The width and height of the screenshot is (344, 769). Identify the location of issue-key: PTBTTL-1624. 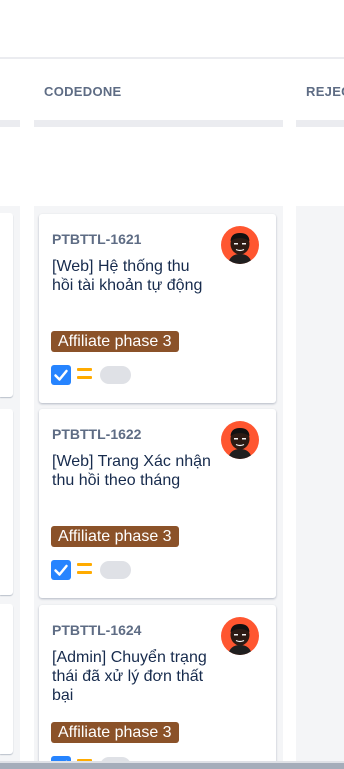
(96, 630).